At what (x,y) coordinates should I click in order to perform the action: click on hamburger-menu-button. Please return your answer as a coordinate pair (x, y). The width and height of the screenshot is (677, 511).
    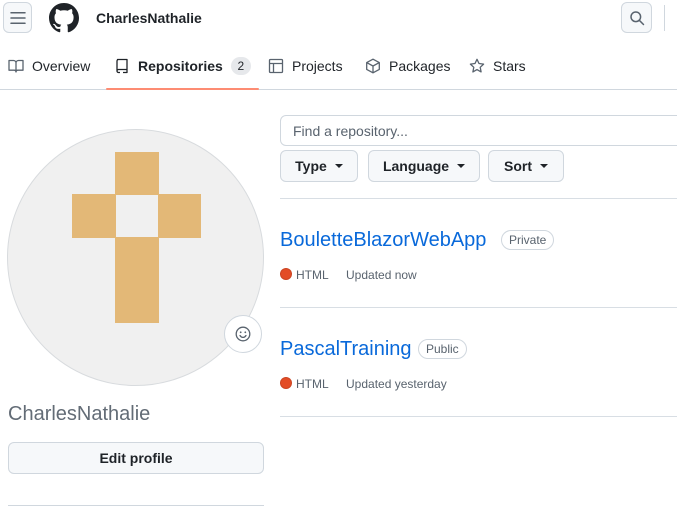
    Looking at the image, I should click on (17, 17).